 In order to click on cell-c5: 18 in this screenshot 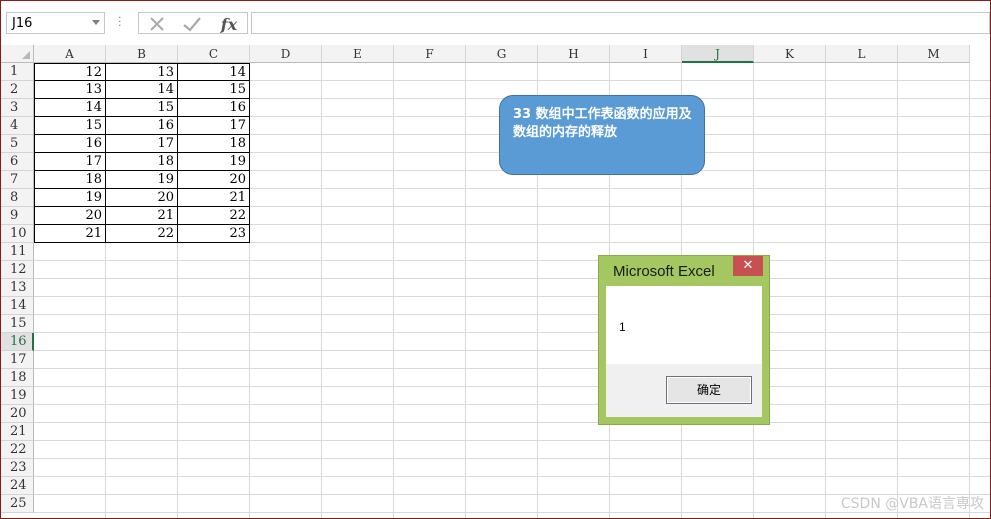, I will do `click(214, 144)`.